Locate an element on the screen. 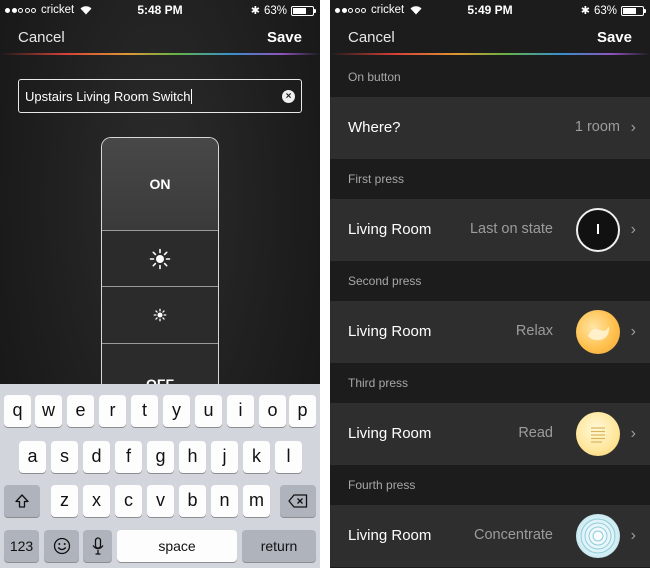  press-row-fourth: Living Room Concentrate › is located at coordinates (490, 536).